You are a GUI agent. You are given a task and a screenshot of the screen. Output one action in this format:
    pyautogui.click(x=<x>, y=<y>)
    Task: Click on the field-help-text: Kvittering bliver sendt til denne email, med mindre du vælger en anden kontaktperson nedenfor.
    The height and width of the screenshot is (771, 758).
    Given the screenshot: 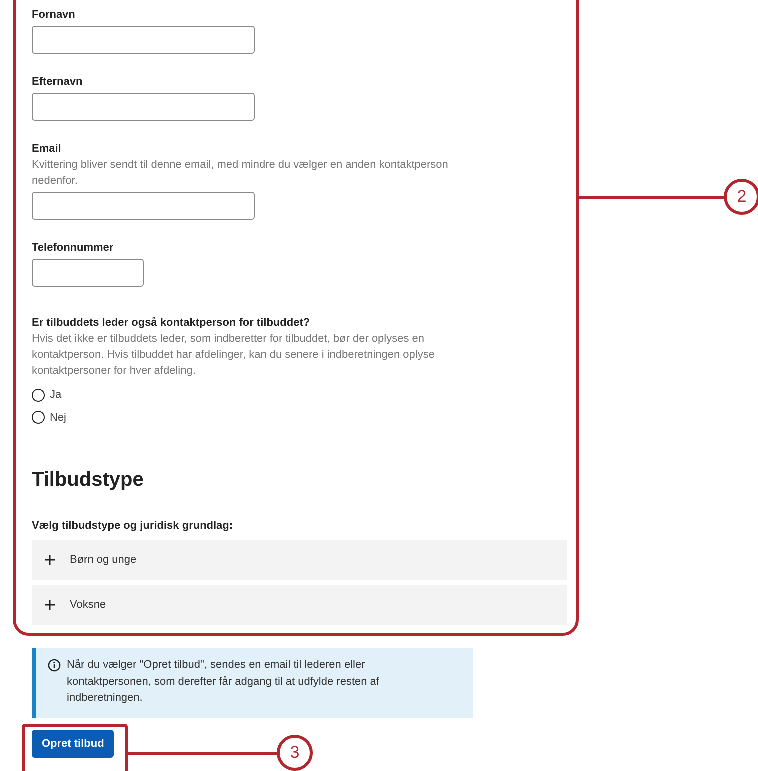 What is the action you would take?
    pyautogui.click(x=241, y=173)
    